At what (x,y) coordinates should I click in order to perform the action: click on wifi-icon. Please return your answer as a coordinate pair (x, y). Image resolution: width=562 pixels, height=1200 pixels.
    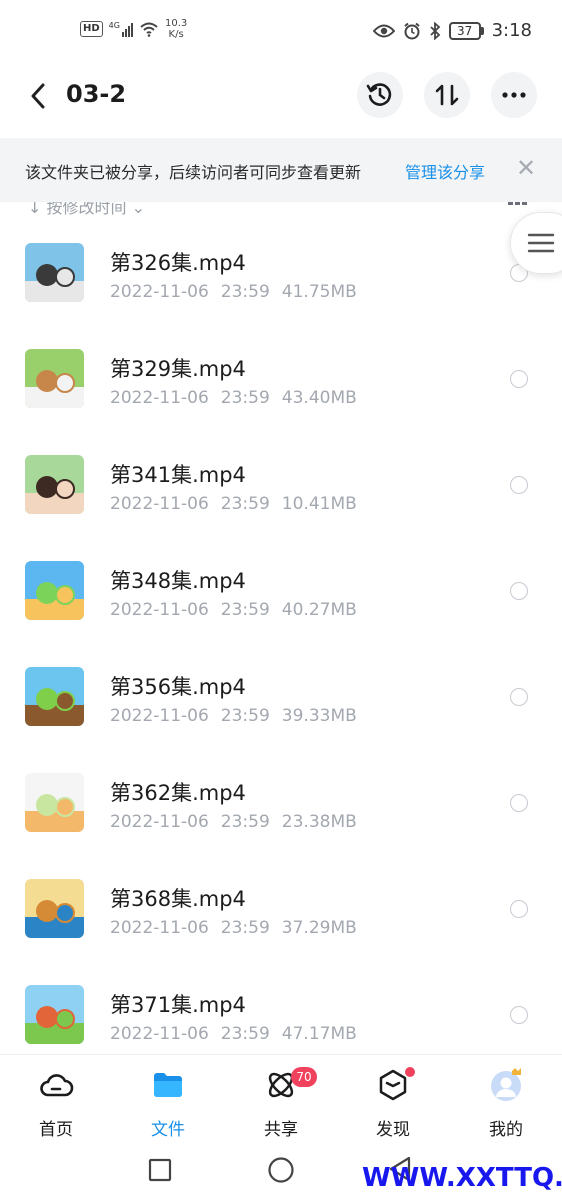
    Looking at the image, I should click on (149, 29).